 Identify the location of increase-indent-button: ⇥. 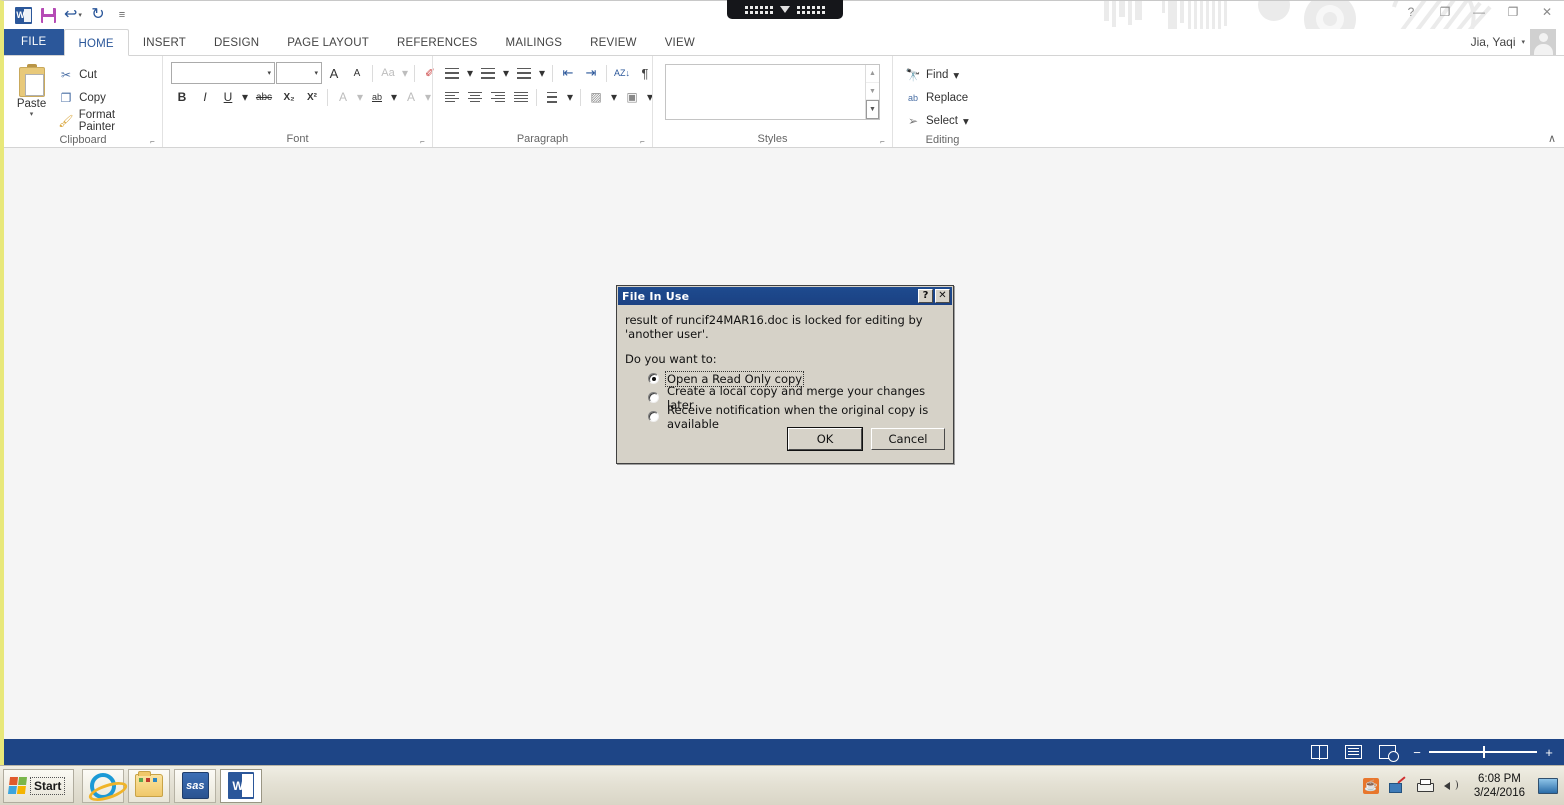
(591, 73).